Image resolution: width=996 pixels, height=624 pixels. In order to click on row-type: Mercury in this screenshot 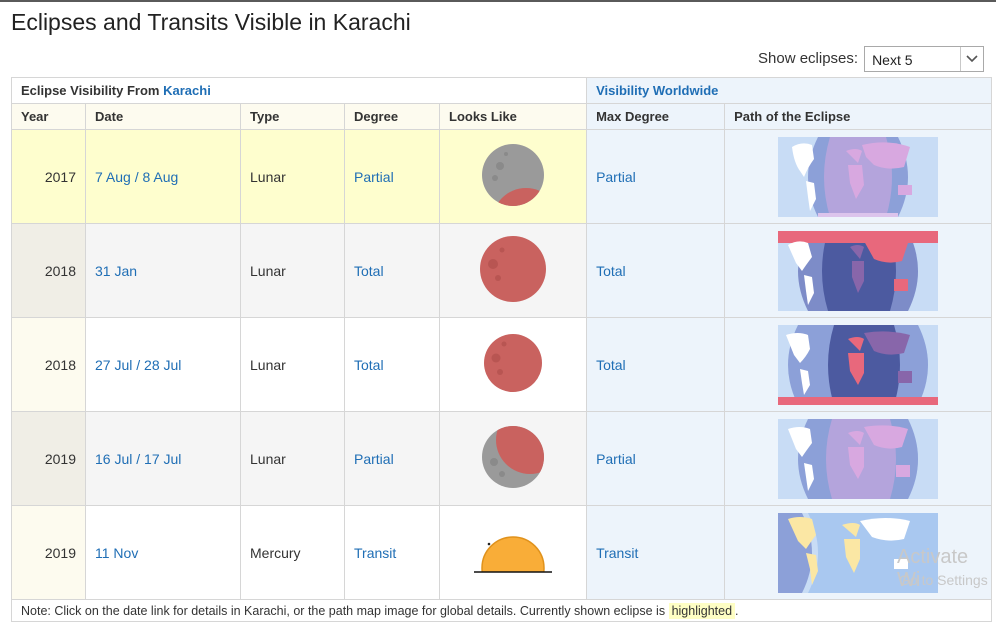, I will do `click(292, 552)`.